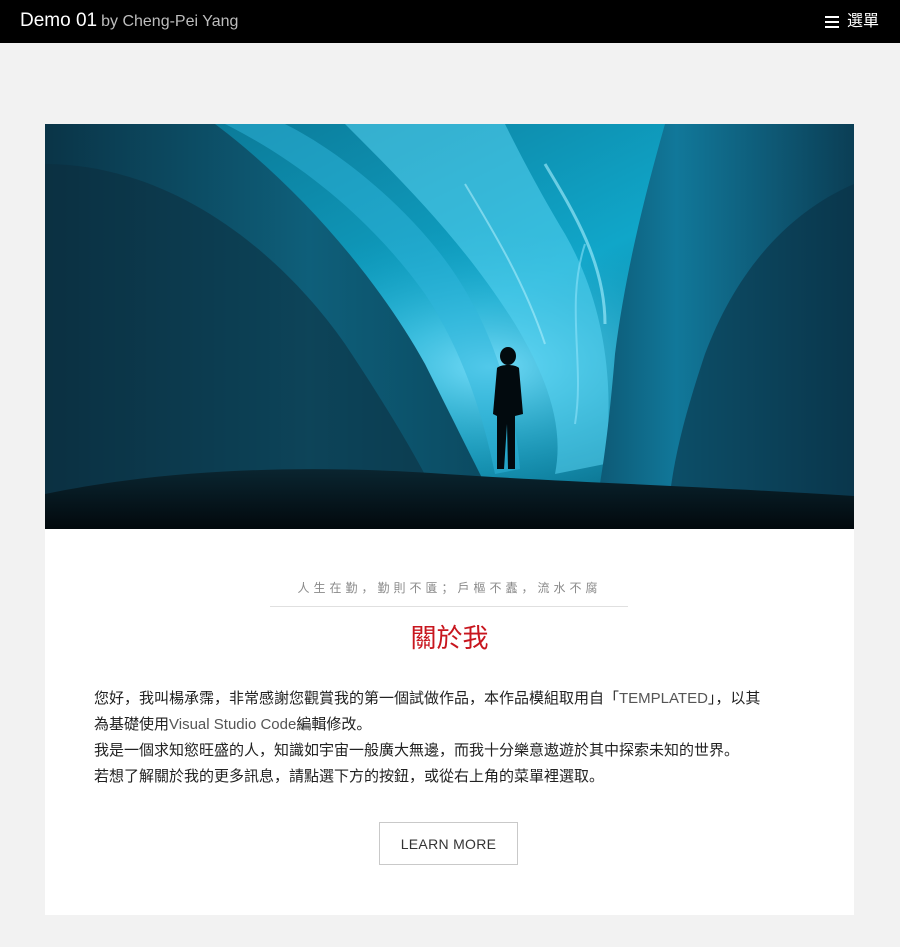 The height and width of the screenshot is (947, 900). I want to click on site-brand: Demo 01 by Cheng-Pei Yang, so click(129, 21).